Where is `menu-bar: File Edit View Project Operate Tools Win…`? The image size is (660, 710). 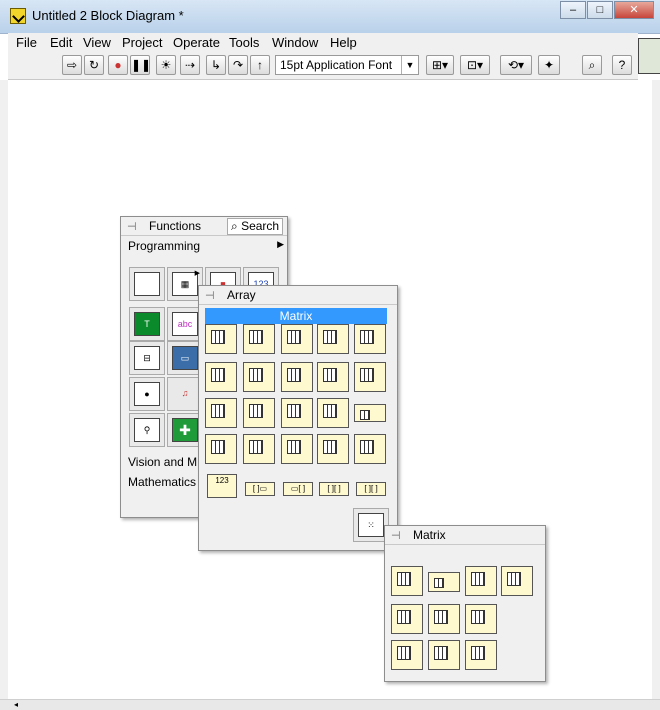 menu-bar: File Edit View Project Operate Tools Win… is located at coordinates (323, 43).